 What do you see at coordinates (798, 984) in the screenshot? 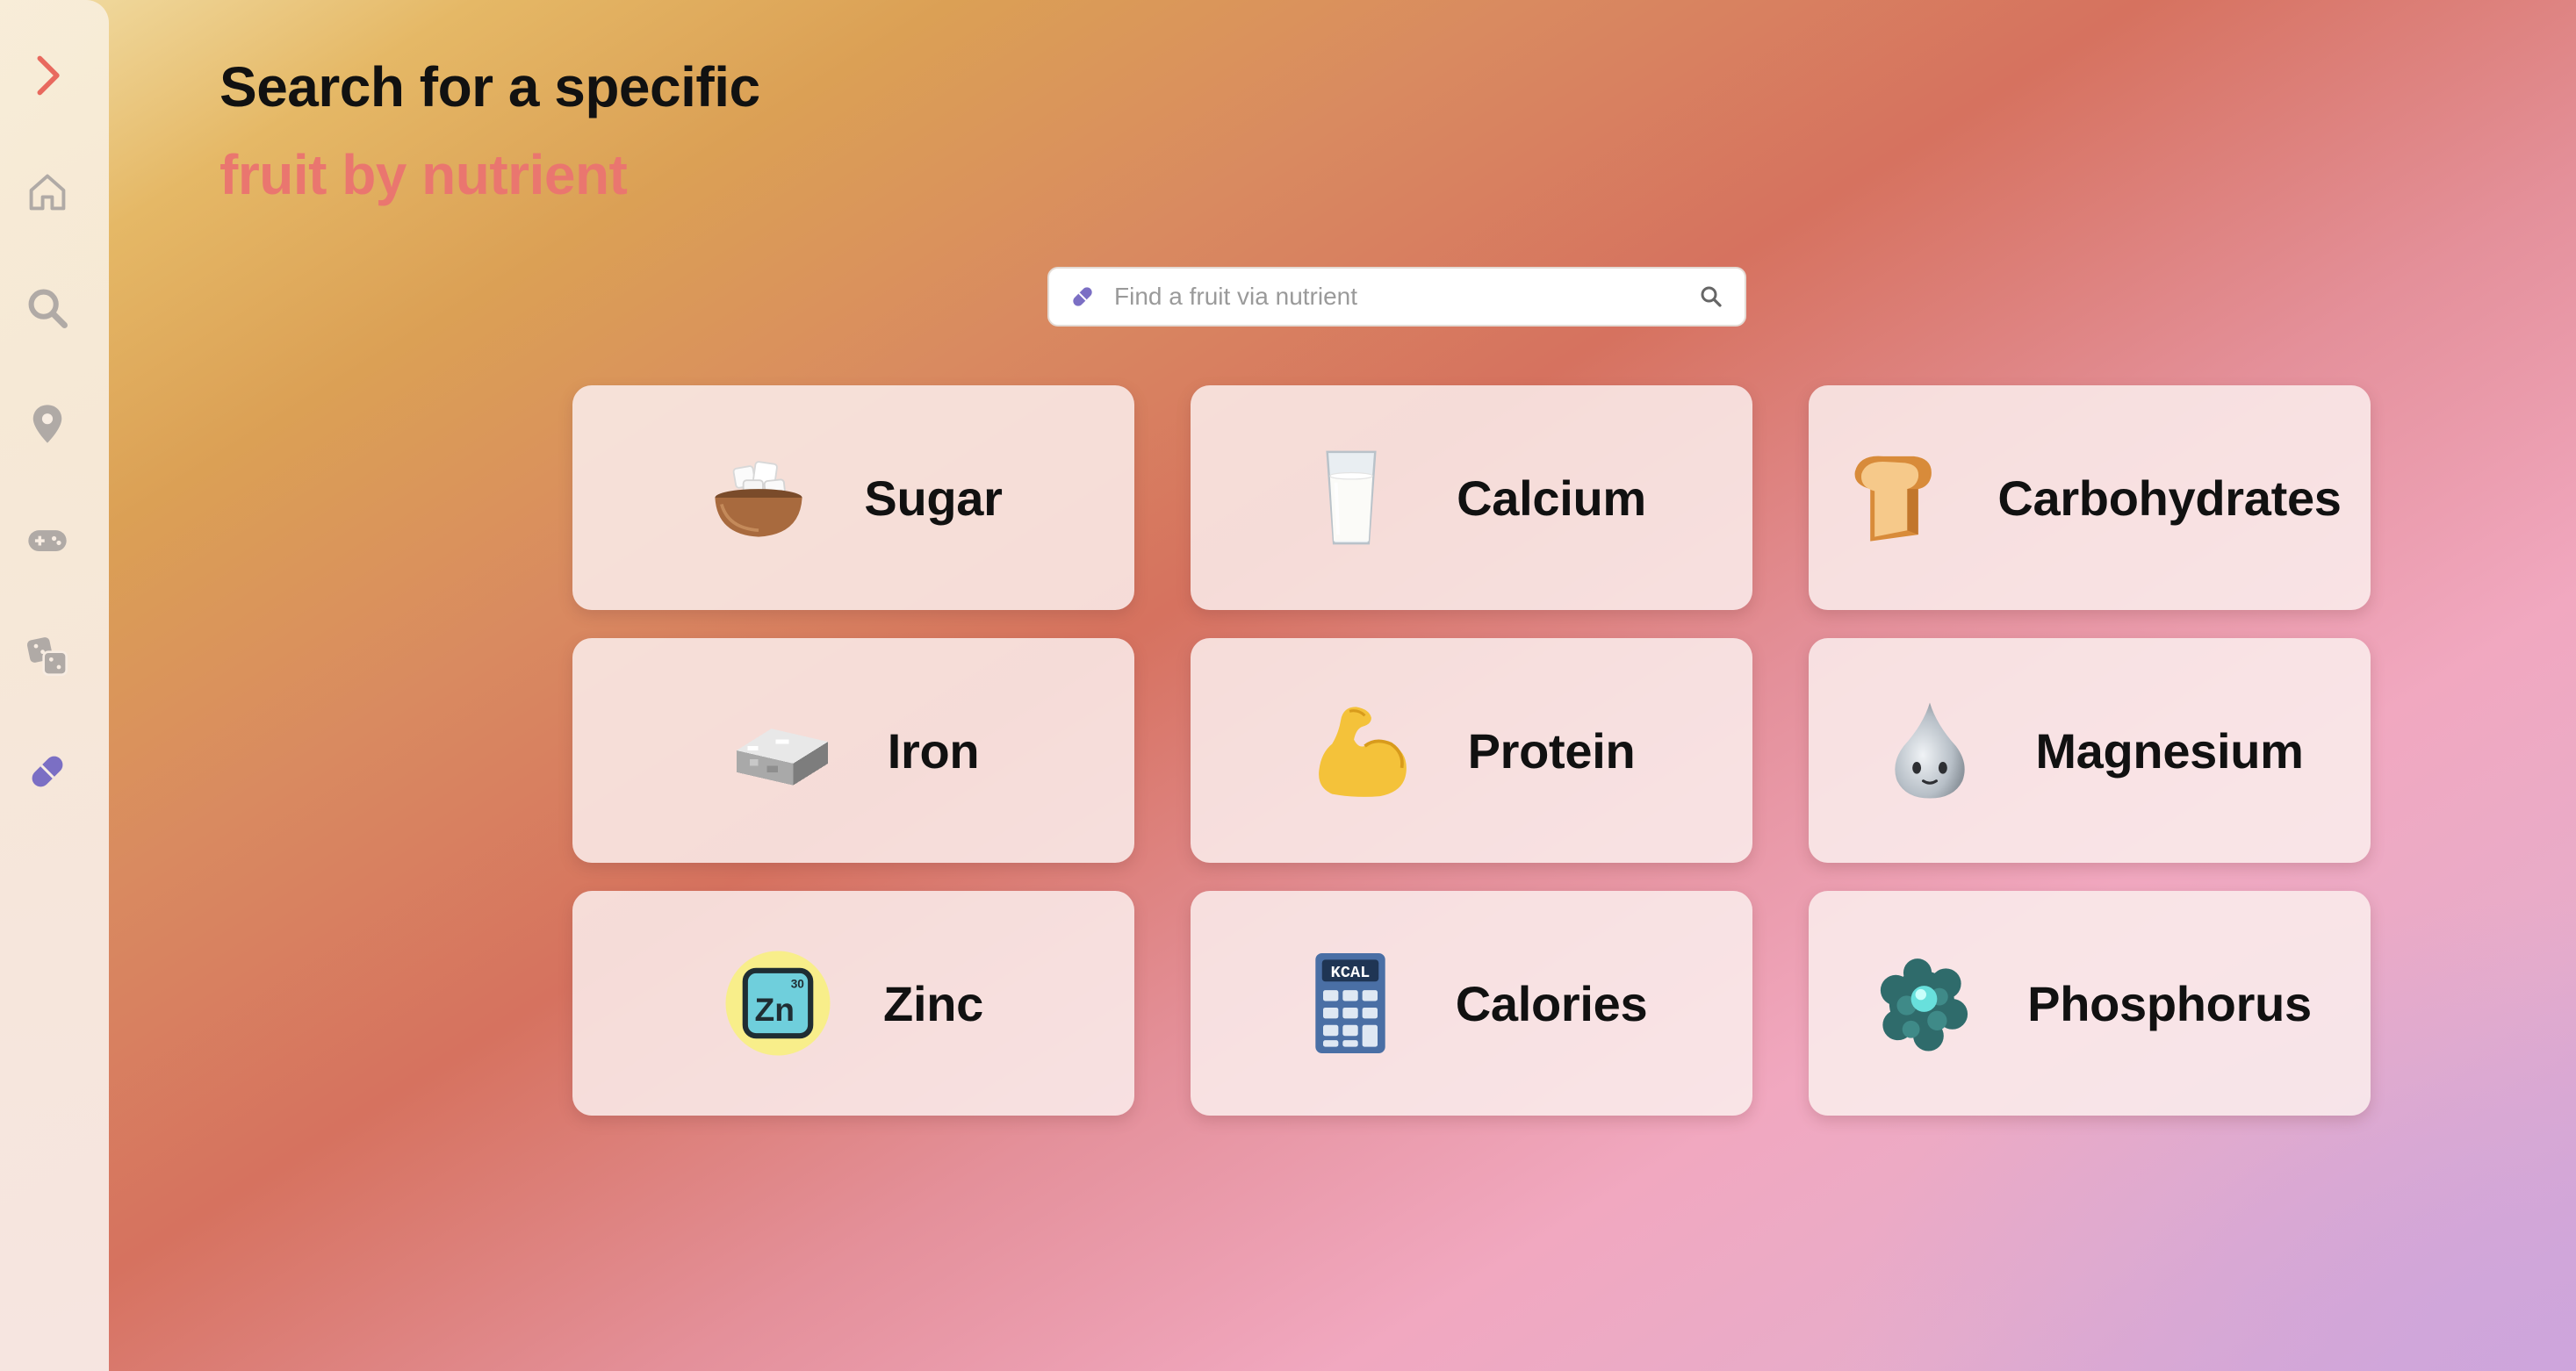
I see `zinc-atomic-number: 30` at bounding box center [798, 984].